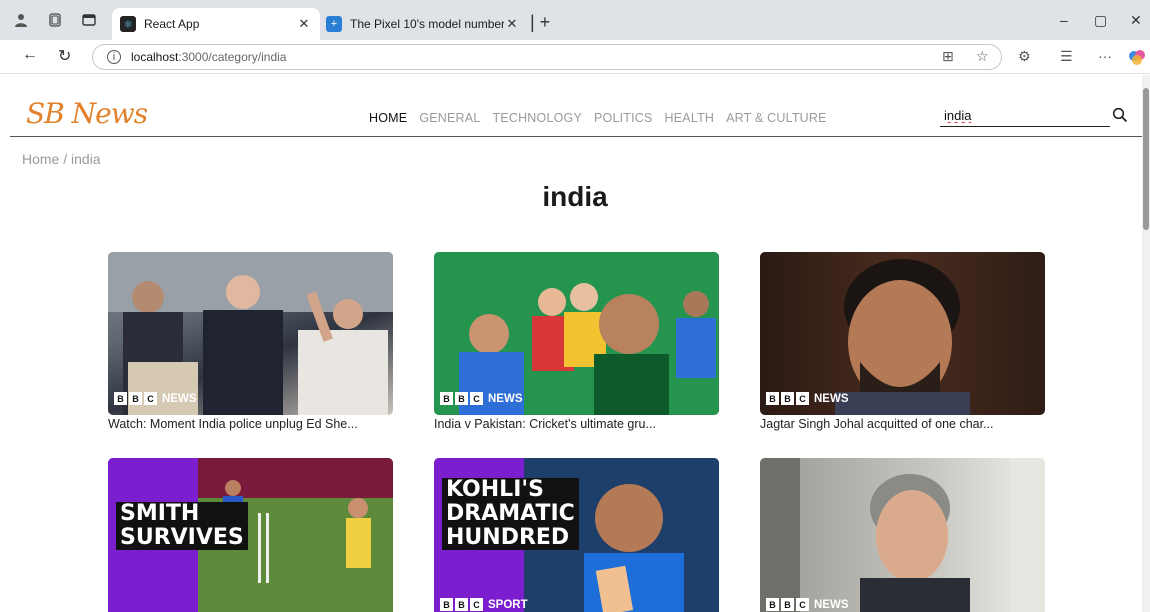 The image size is (1150, 612). What do you see at coordinates (334, 24) in the screenshot?
I see `news-favicon-icon: +` at bounding box center [334, 24].